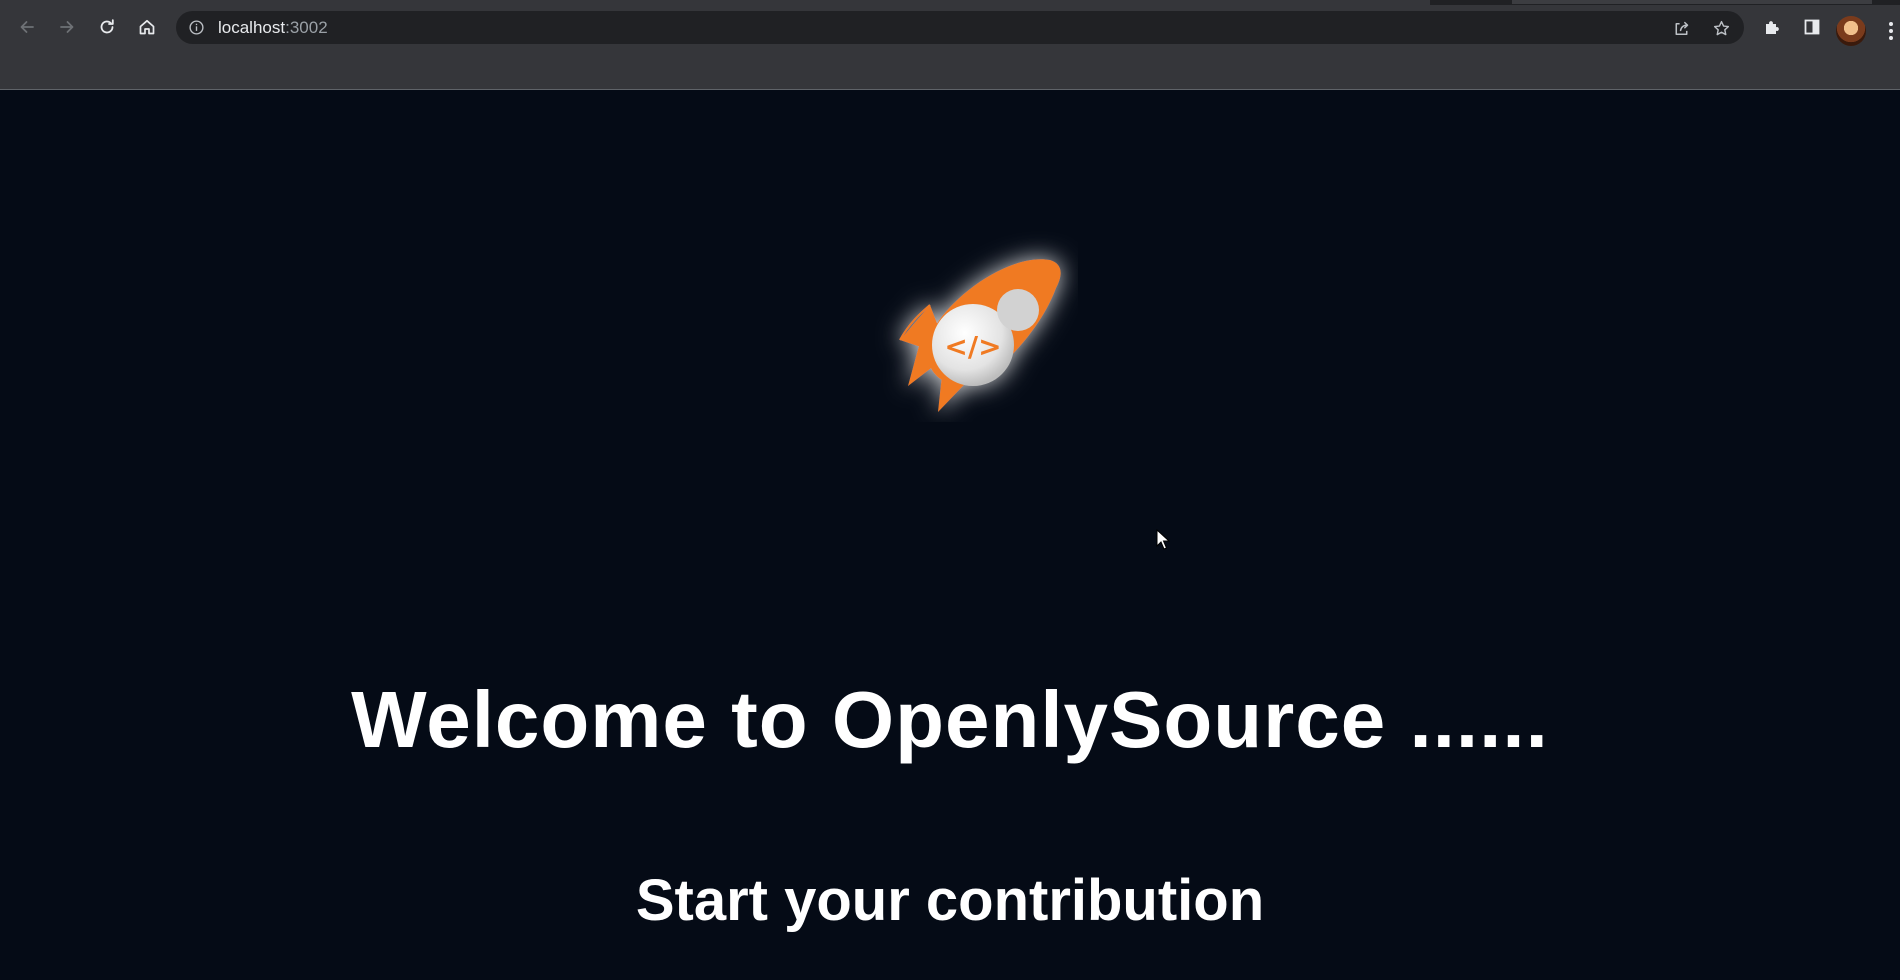 This screenshot has width=1900, height=980. I want to click on reload-icon, so click(107, 26).